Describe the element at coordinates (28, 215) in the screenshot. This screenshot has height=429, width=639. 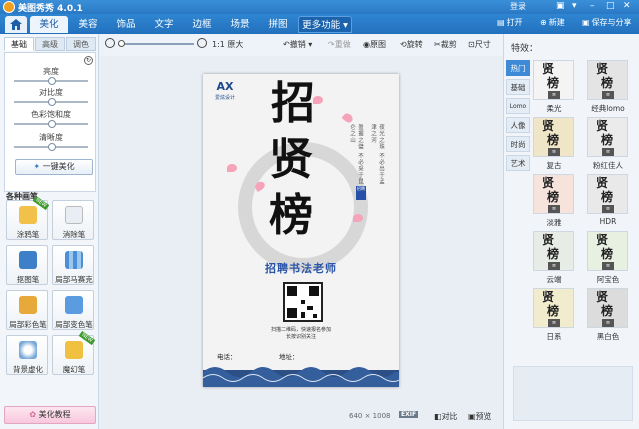
I see `doodle-pen-icon` at that location.